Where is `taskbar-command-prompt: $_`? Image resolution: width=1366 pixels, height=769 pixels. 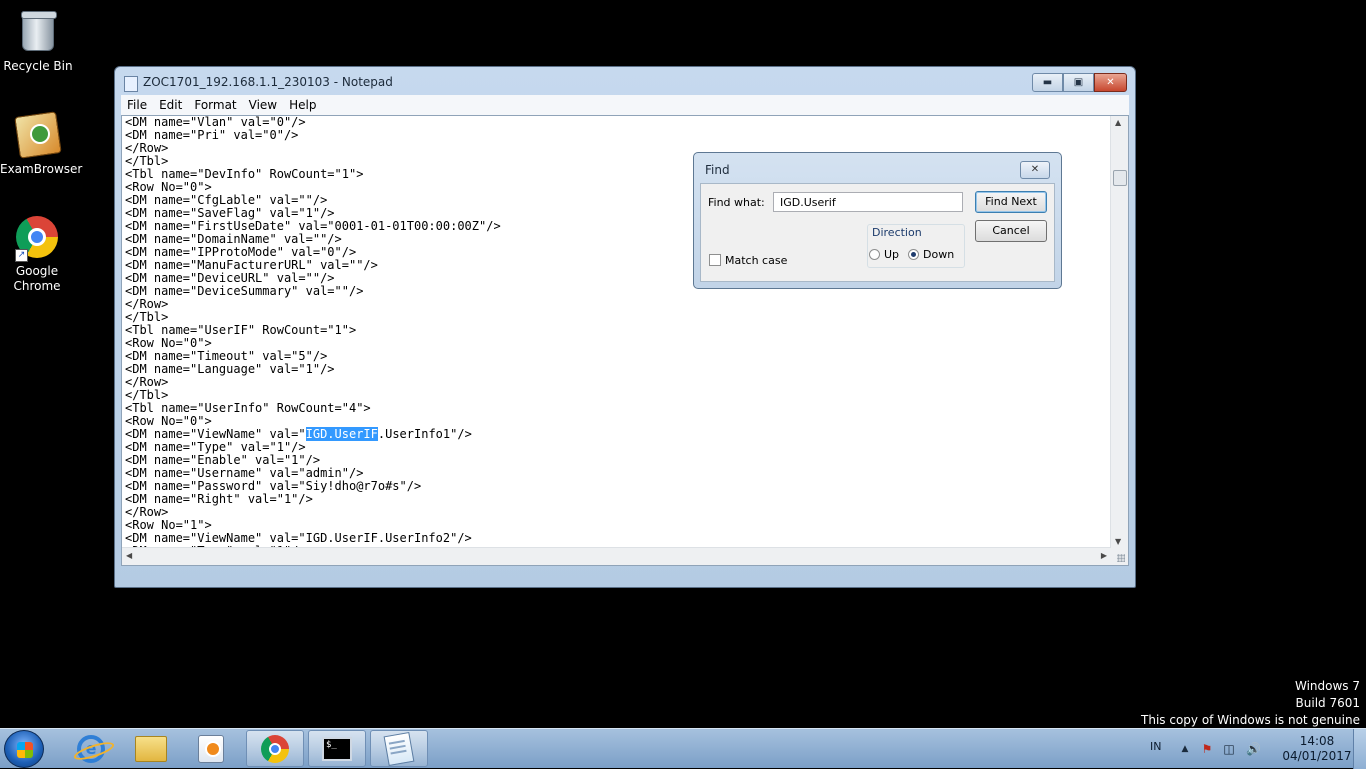
taskbar-command-prompt: $_ is located at coordinates (337, 748).